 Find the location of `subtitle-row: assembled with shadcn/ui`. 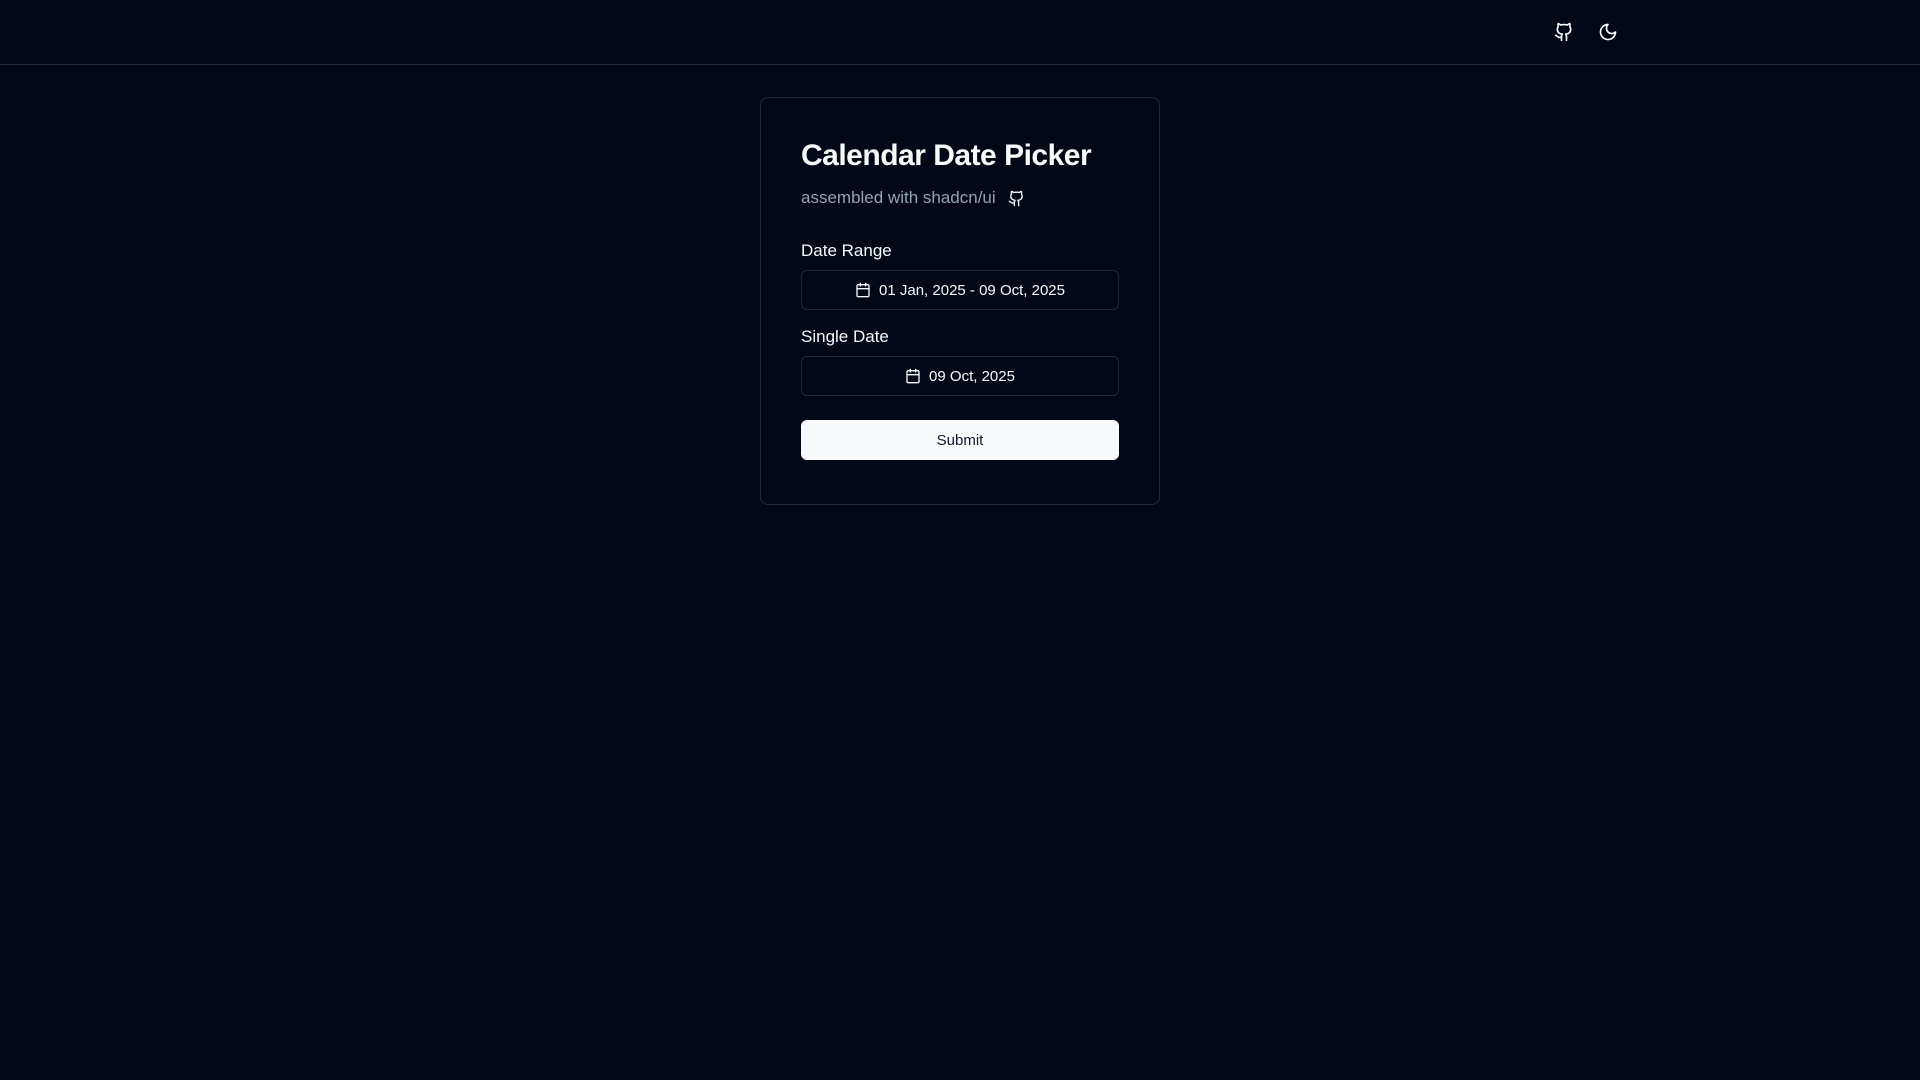

subtitle-row: assembled with shadcn/ui is located at coordinates (960, 198).